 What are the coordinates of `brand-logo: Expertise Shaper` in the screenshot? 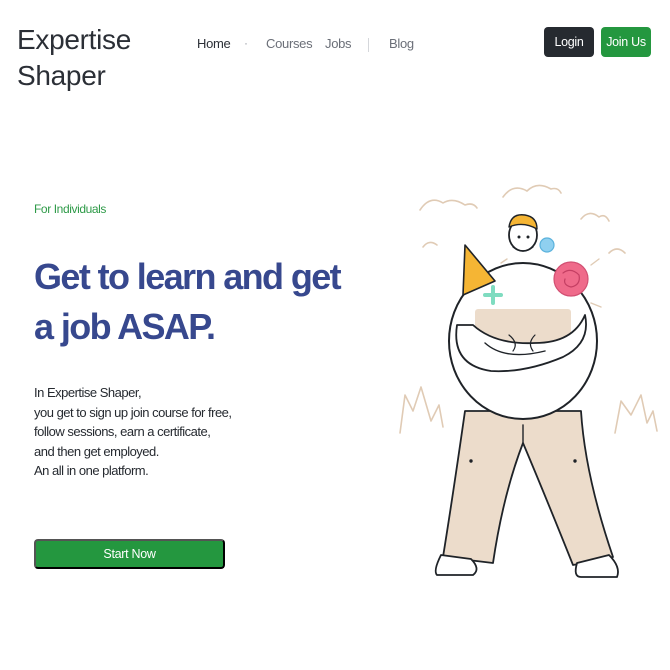 It's located at (74, 58).